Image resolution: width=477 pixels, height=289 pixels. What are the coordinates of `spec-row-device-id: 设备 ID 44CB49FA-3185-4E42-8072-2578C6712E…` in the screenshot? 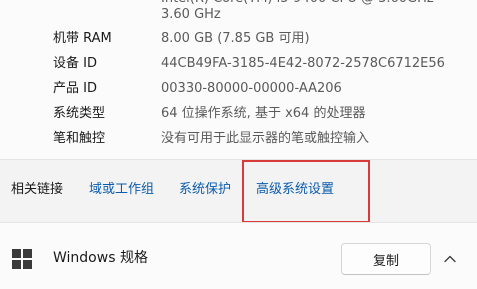 It's located at (238, 64).